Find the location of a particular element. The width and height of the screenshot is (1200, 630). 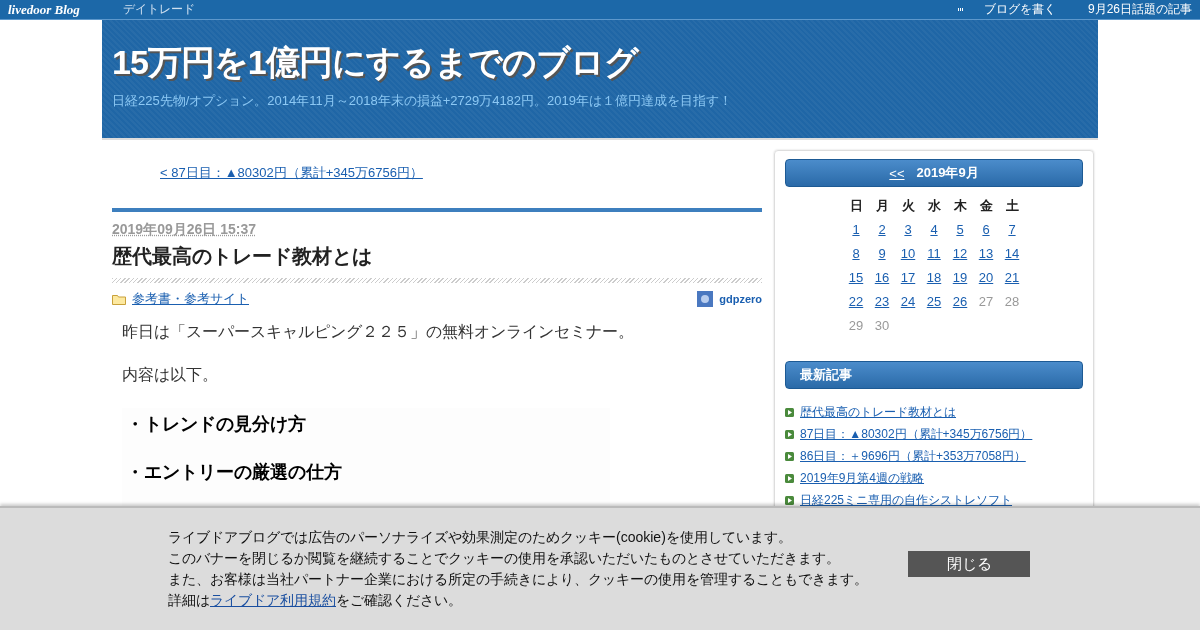

calendar-day: 29 is located at coordinates (856, 325).